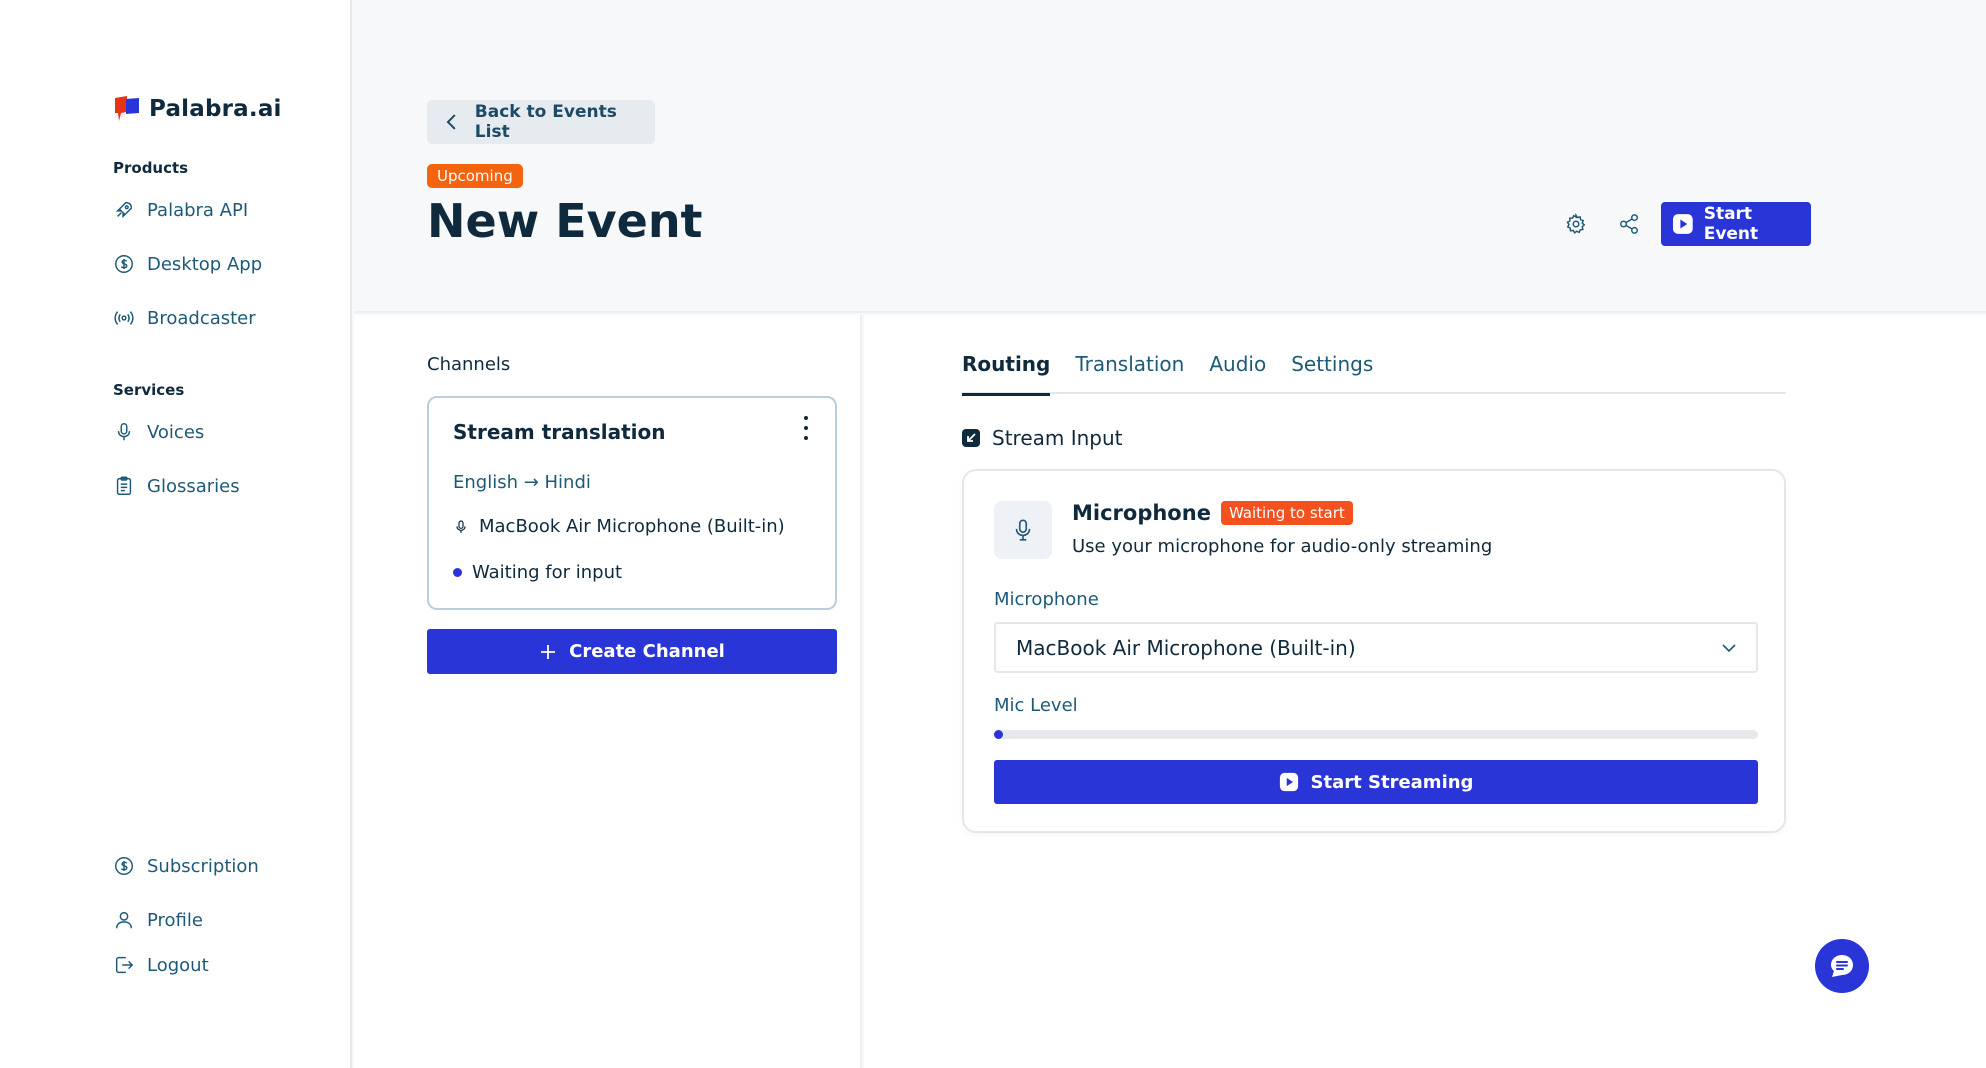  I want to click on brand-name: Palabra.ai, so click(215, 109).